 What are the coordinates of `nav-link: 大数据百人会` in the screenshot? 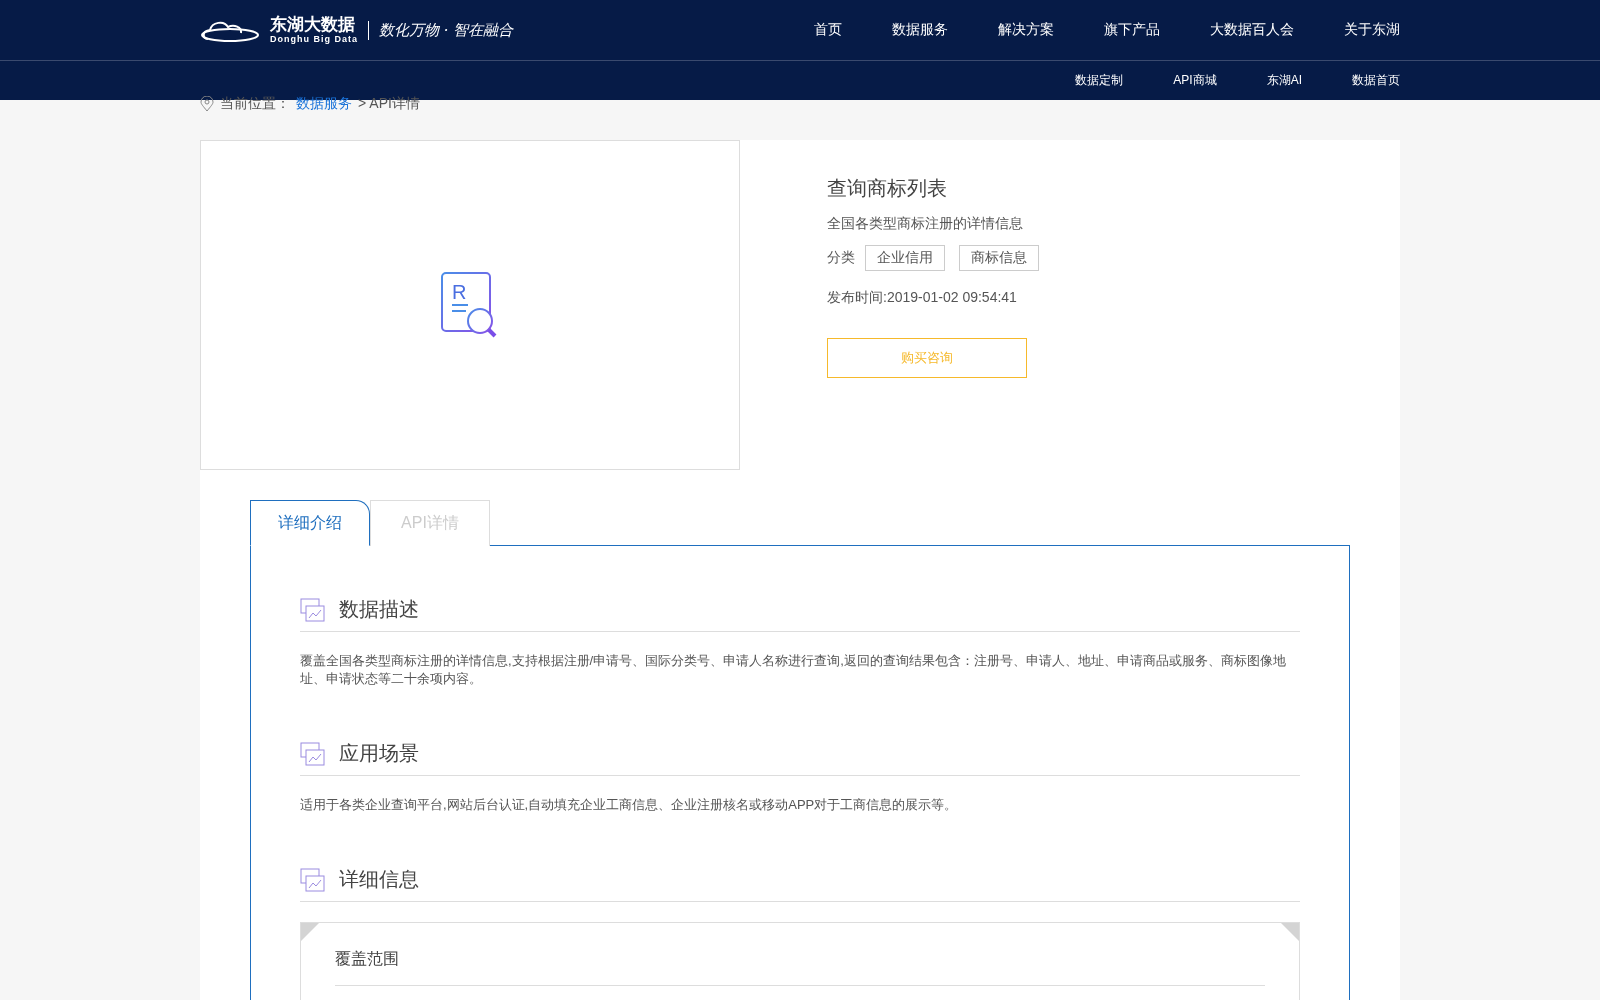 It's located at (1252, 30).